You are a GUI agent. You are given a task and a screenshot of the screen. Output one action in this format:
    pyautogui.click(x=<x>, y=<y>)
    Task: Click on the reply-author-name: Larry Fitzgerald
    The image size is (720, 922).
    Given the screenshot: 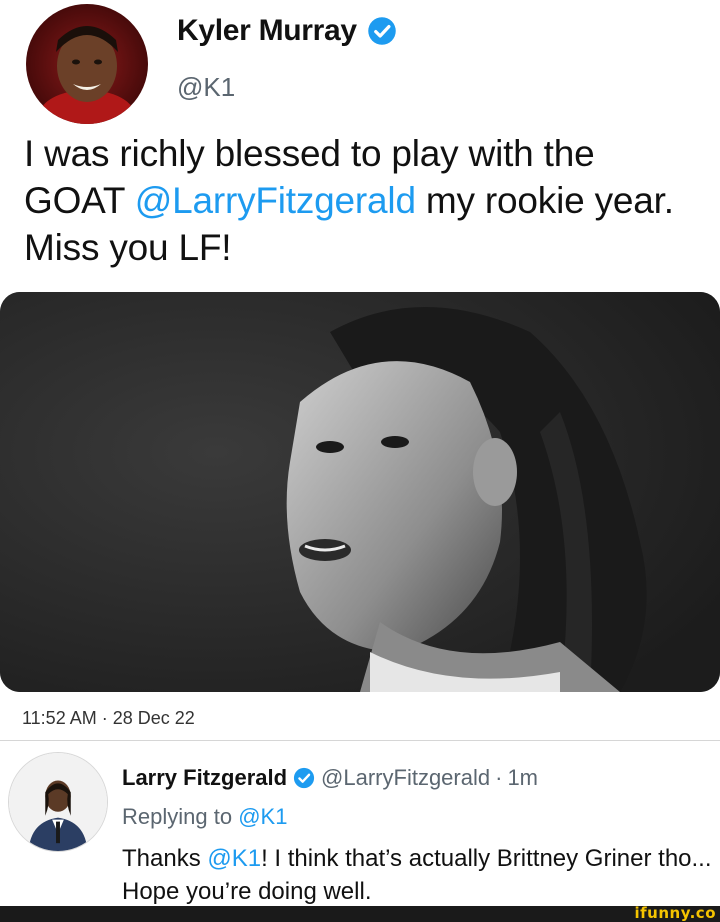 What is the action you would take?
    pyautogui.click(x=204, y=778)
    